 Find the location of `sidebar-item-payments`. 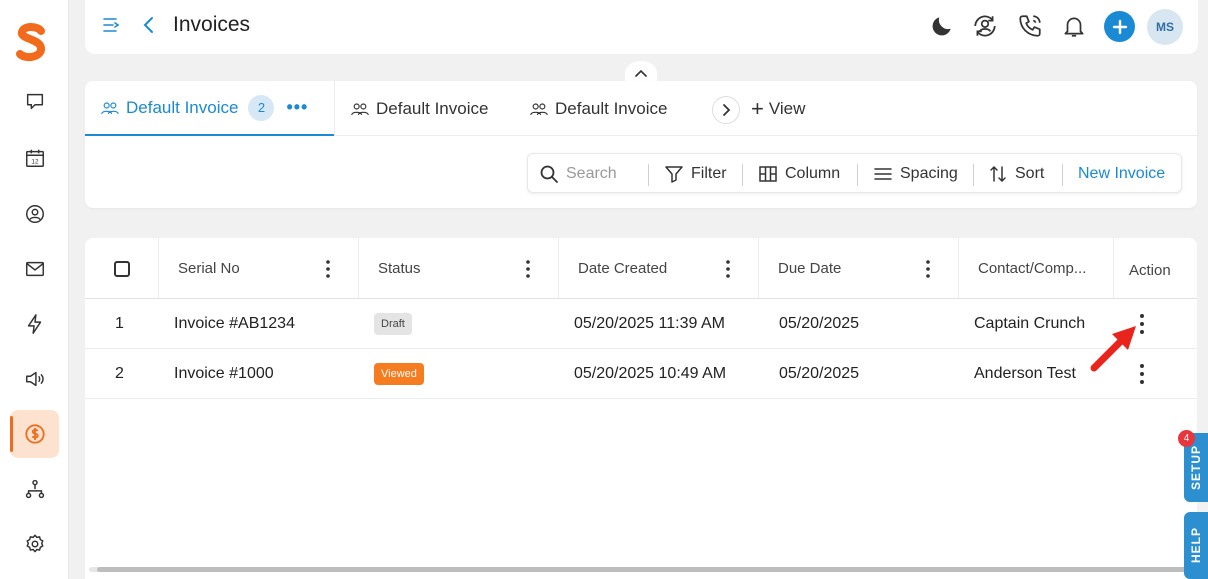

sidebar-item-payments is located at coordinates (34, 434).